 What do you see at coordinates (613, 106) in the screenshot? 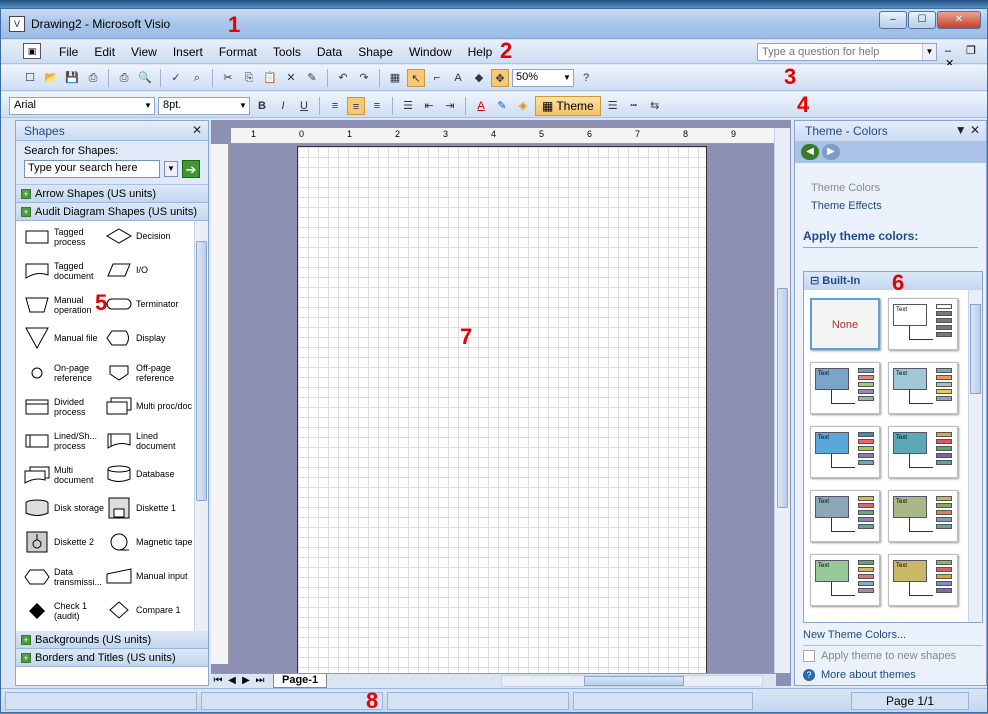
I see `line-weight-icon: ☰` at bounding box center [613, 106].